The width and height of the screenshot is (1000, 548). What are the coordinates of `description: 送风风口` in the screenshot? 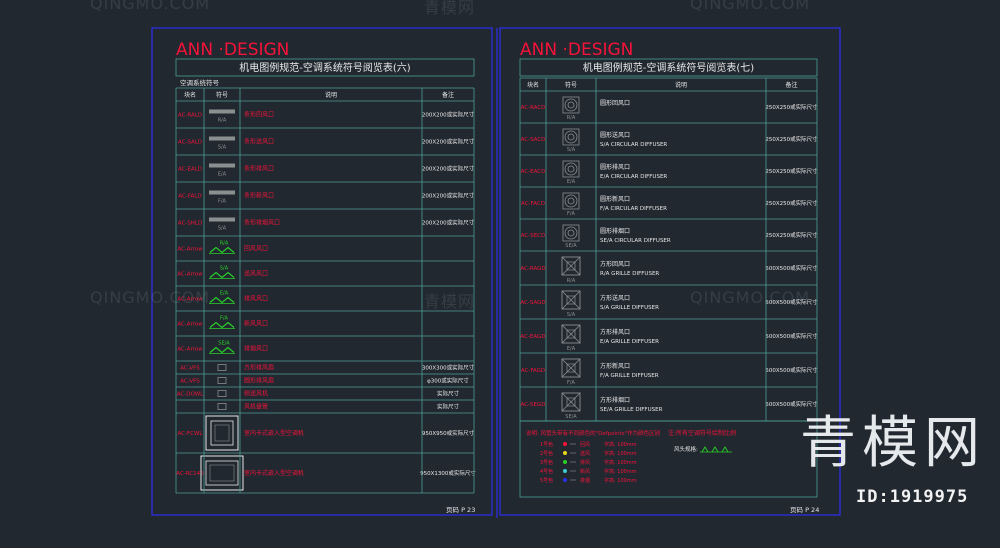 It's located at (256, 274).